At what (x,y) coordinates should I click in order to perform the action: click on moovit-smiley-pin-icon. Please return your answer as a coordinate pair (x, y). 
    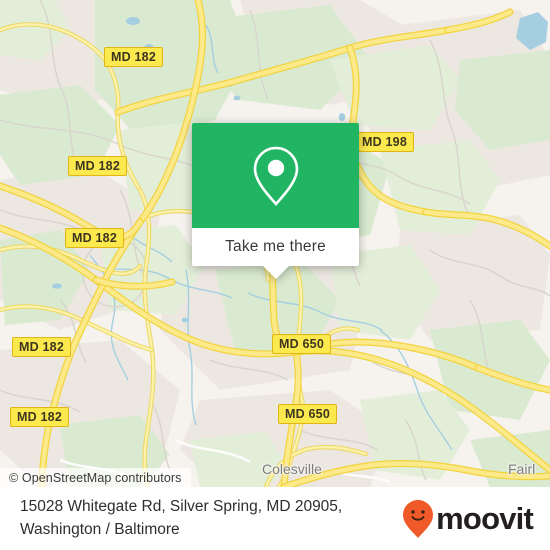
    Looking at the image, I should click on (418, 518).